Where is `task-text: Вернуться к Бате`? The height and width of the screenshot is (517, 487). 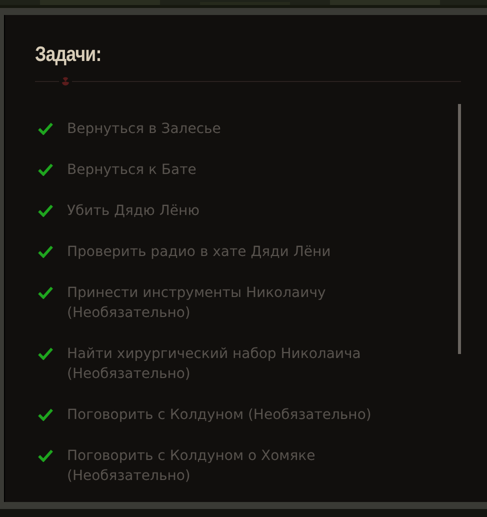
task-text: Вернуться к Бате is located at coordinates (131, 170).